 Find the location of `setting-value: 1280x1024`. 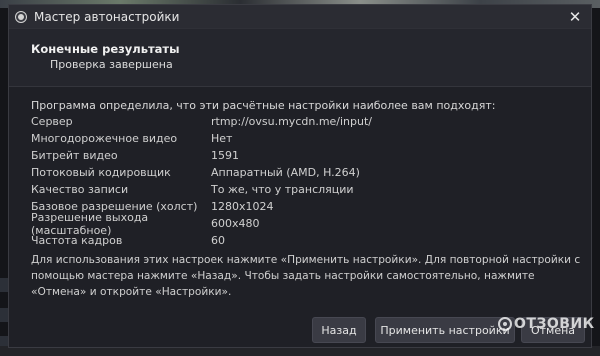

setting-value: 1280x1024 is located at coordinates (242, 206).